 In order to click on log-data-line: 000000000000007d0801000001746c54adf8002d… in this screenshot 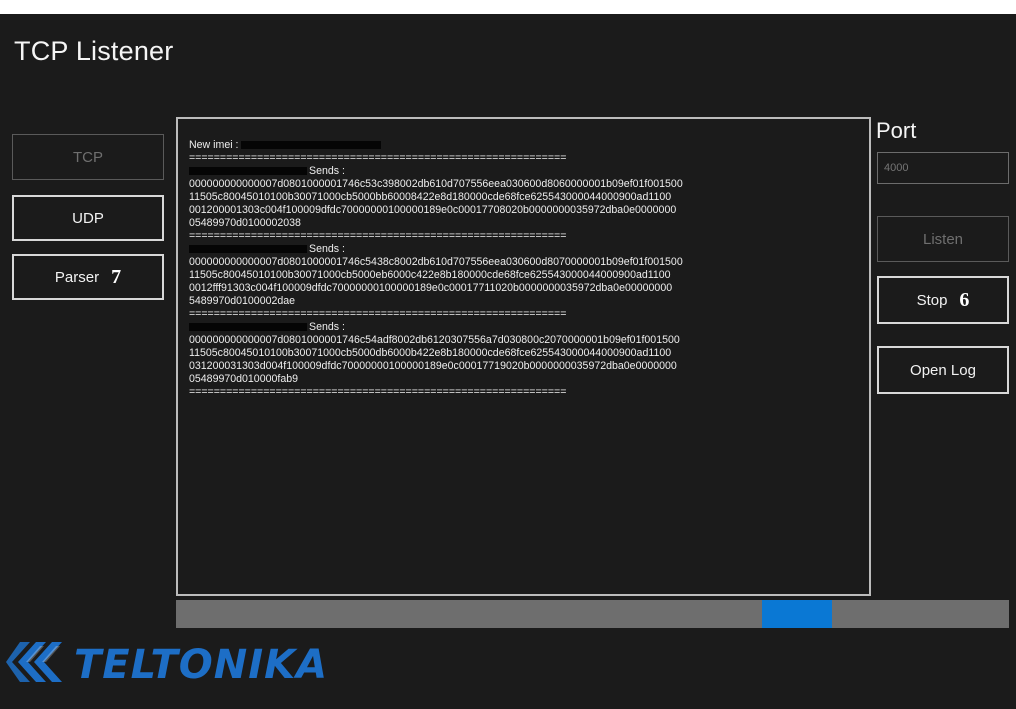, I will do `click(434, 340)`.